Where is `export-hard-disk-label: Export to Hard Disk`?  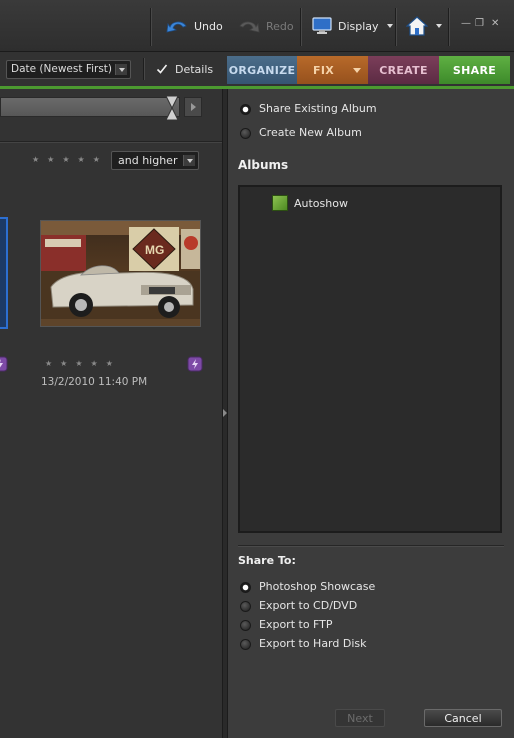 export-hard-disk-label: Export to Hard Disk is located at coordinates (313, 643).